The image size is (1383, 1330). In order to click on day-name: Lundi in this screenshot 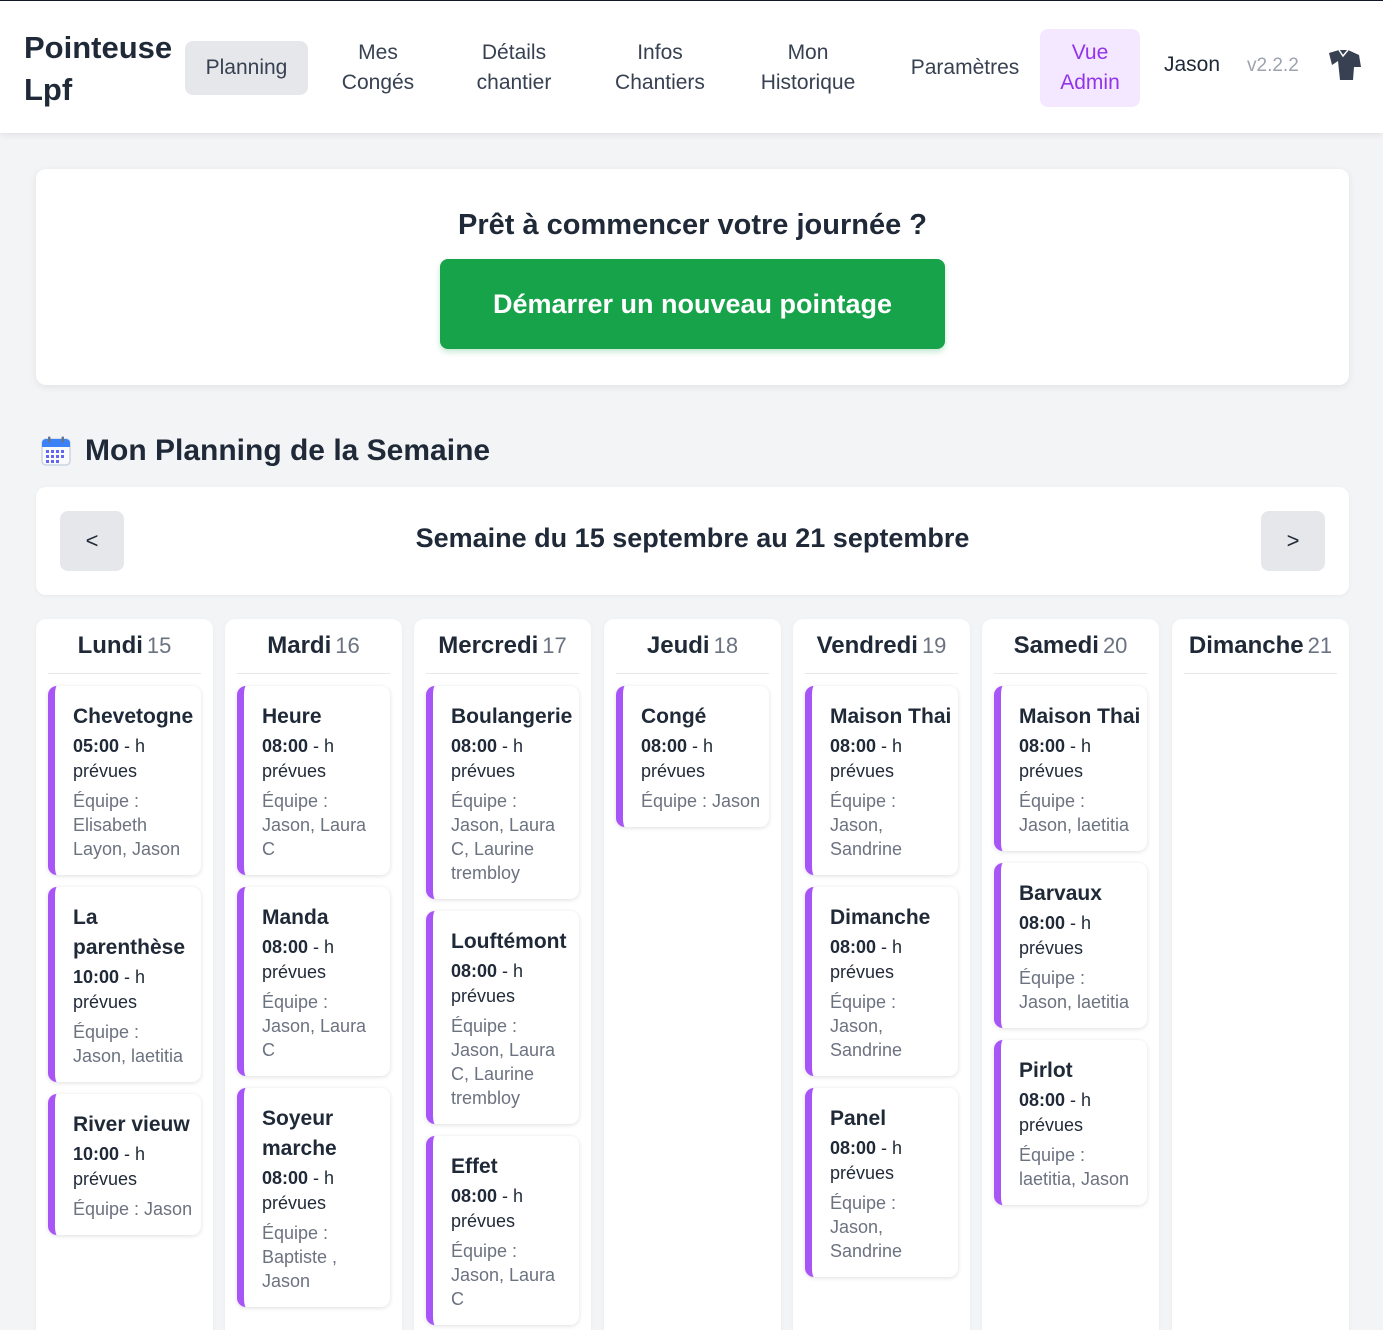, I will do `click(110, 645)`.